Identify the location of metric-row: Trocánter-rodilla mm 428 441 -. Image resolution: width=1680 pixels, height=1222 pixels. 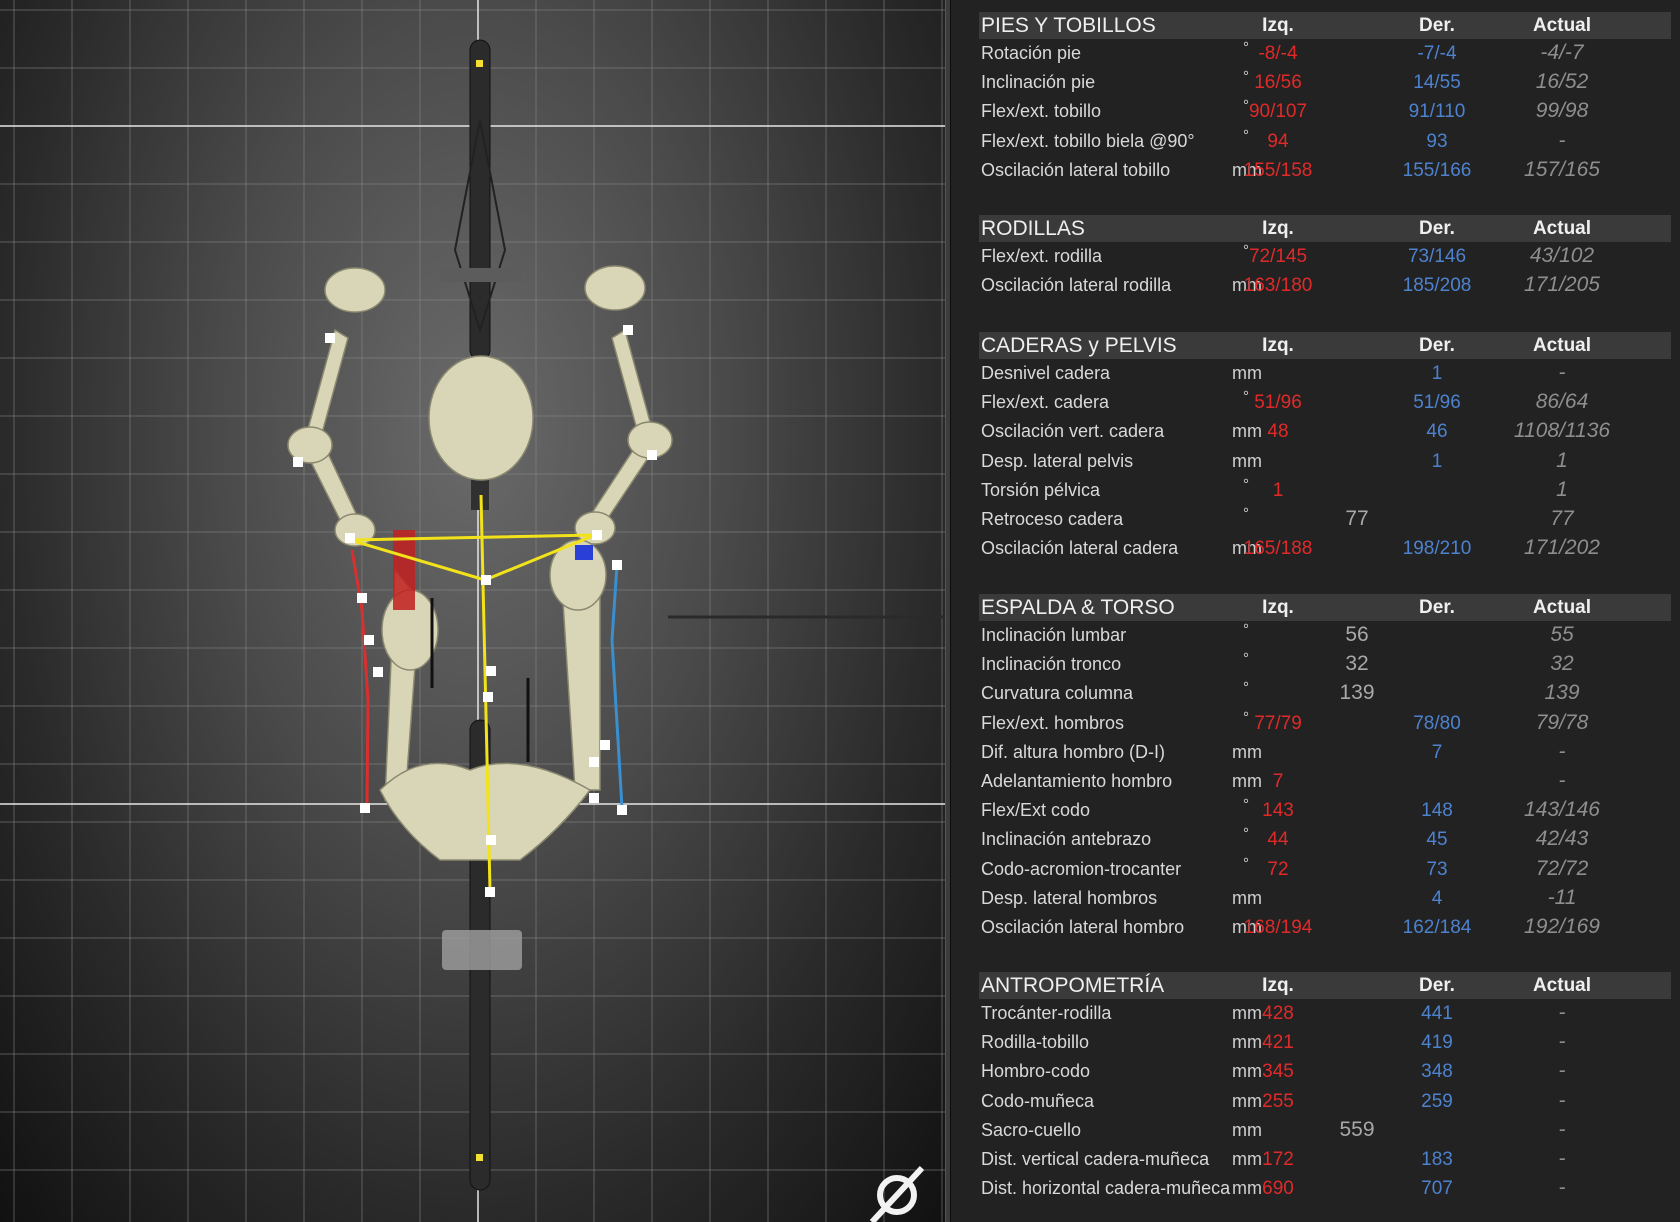
(1325, 1013).